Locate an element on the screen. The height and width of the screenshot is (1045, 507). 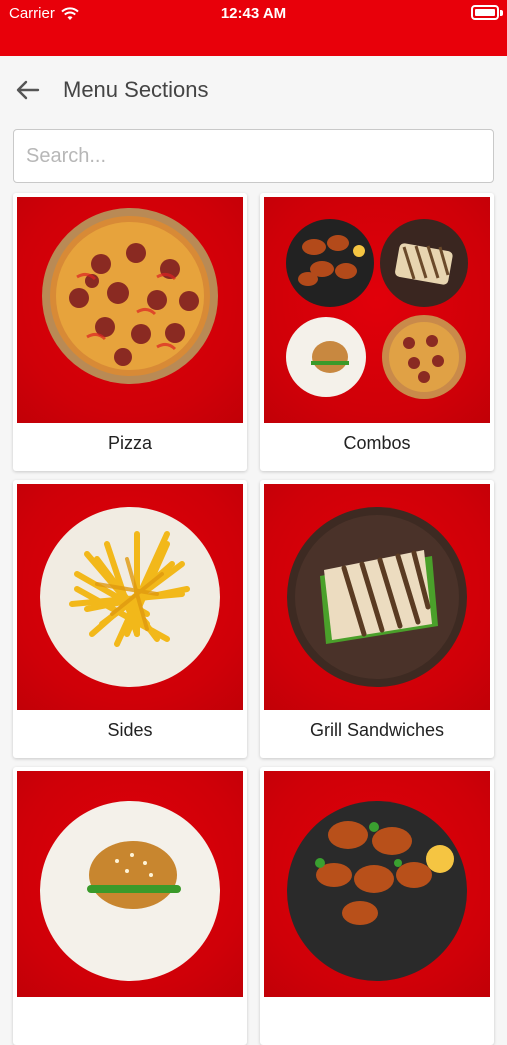
section-label: Sides is located at coordinates (130, 730).